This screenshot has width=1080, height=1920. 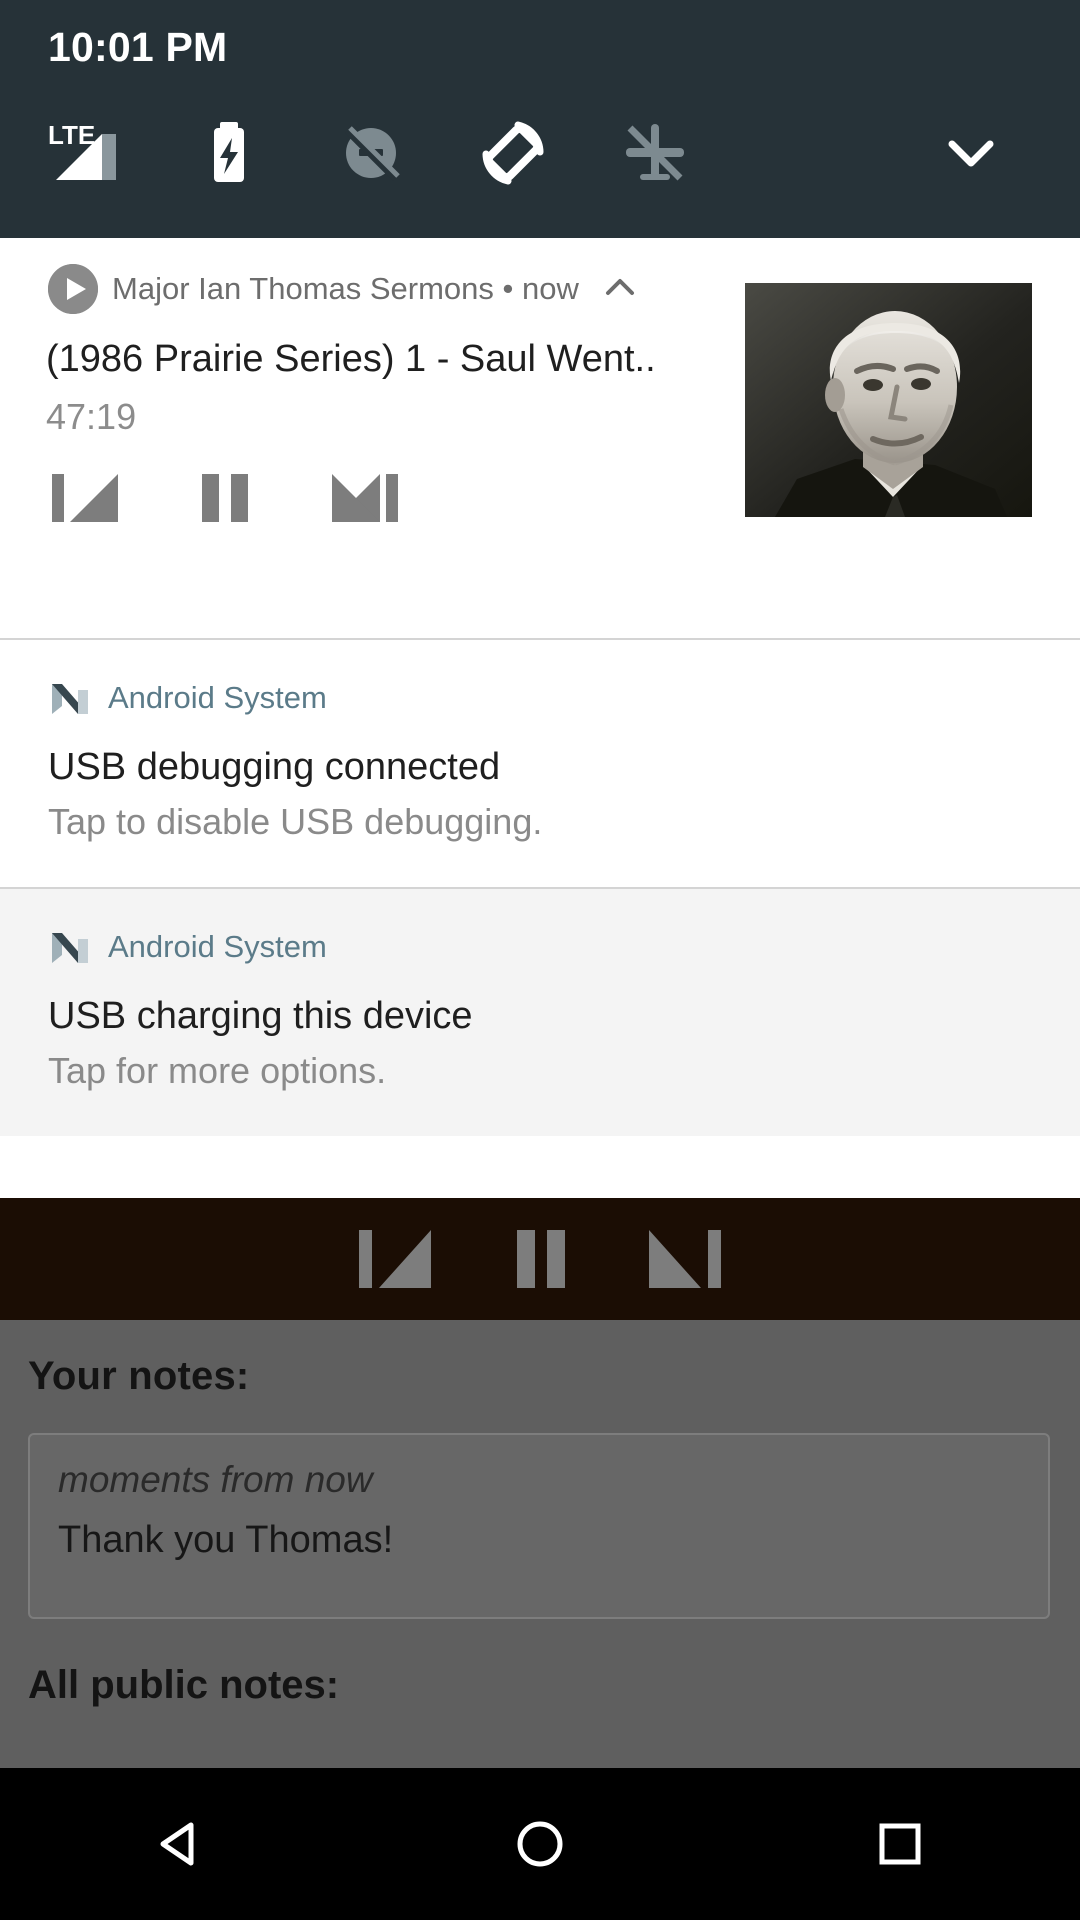 What do you see at coordinates (513, 151) in the screenshot?
I see `auto-rotate-icon` at bounding box center [513, 151].